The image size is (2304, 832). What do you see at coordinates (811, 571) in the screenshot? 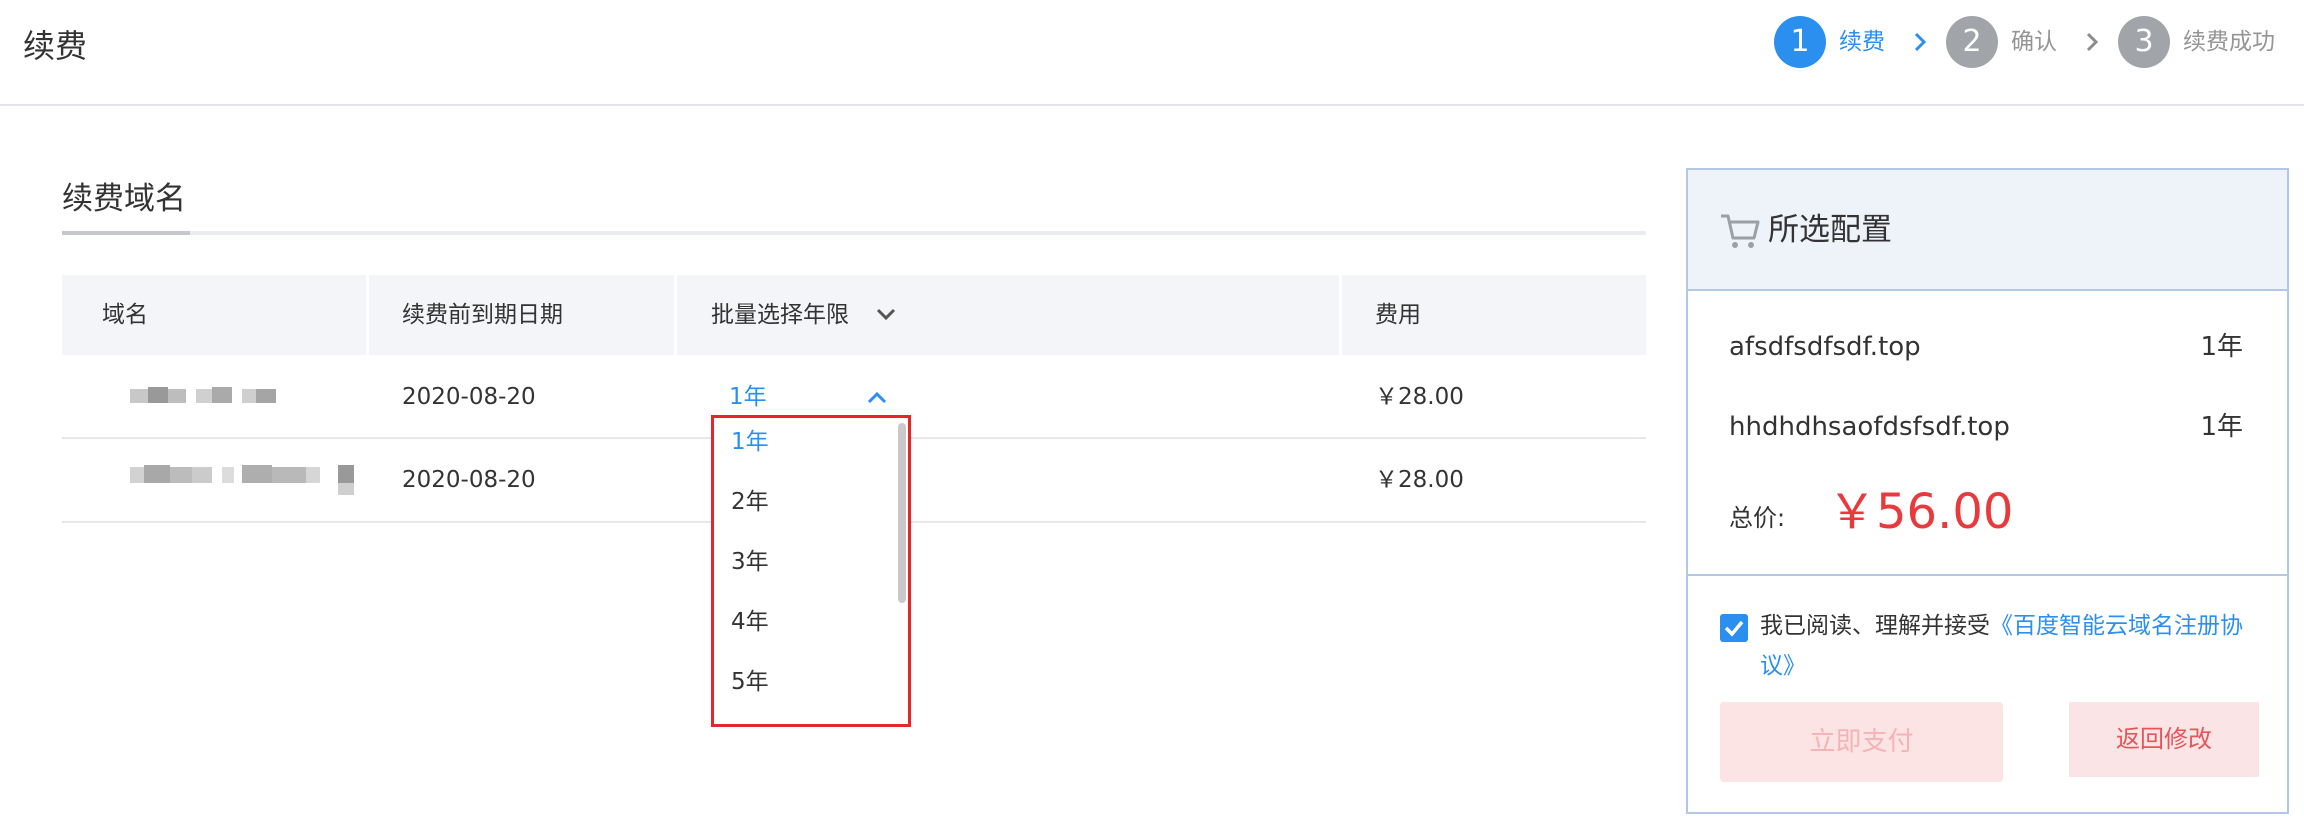
I see `year-dropdown-menu: 1年 2年 3年 4年 5年` at bounding box center [811, 571].